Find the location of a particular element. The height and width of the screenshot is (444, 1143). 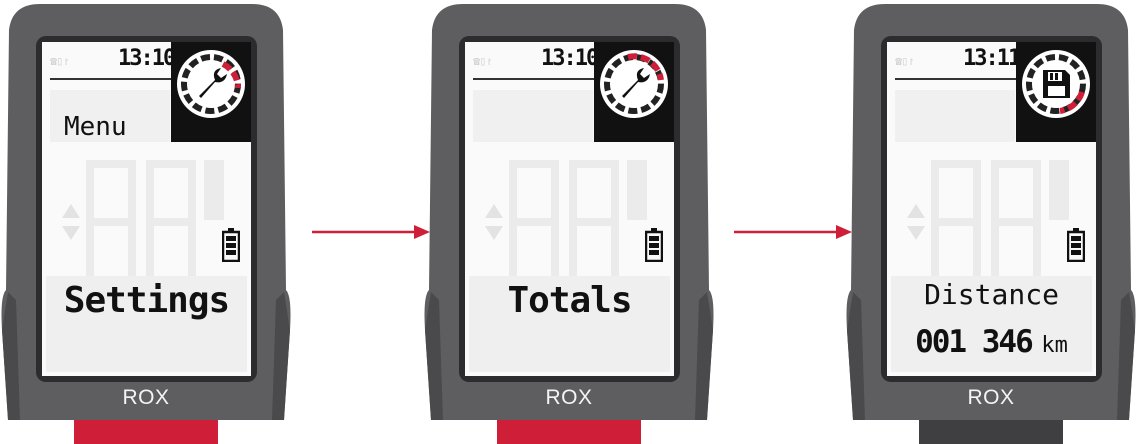

main-value: Settings is located at coordinates (146, 300).